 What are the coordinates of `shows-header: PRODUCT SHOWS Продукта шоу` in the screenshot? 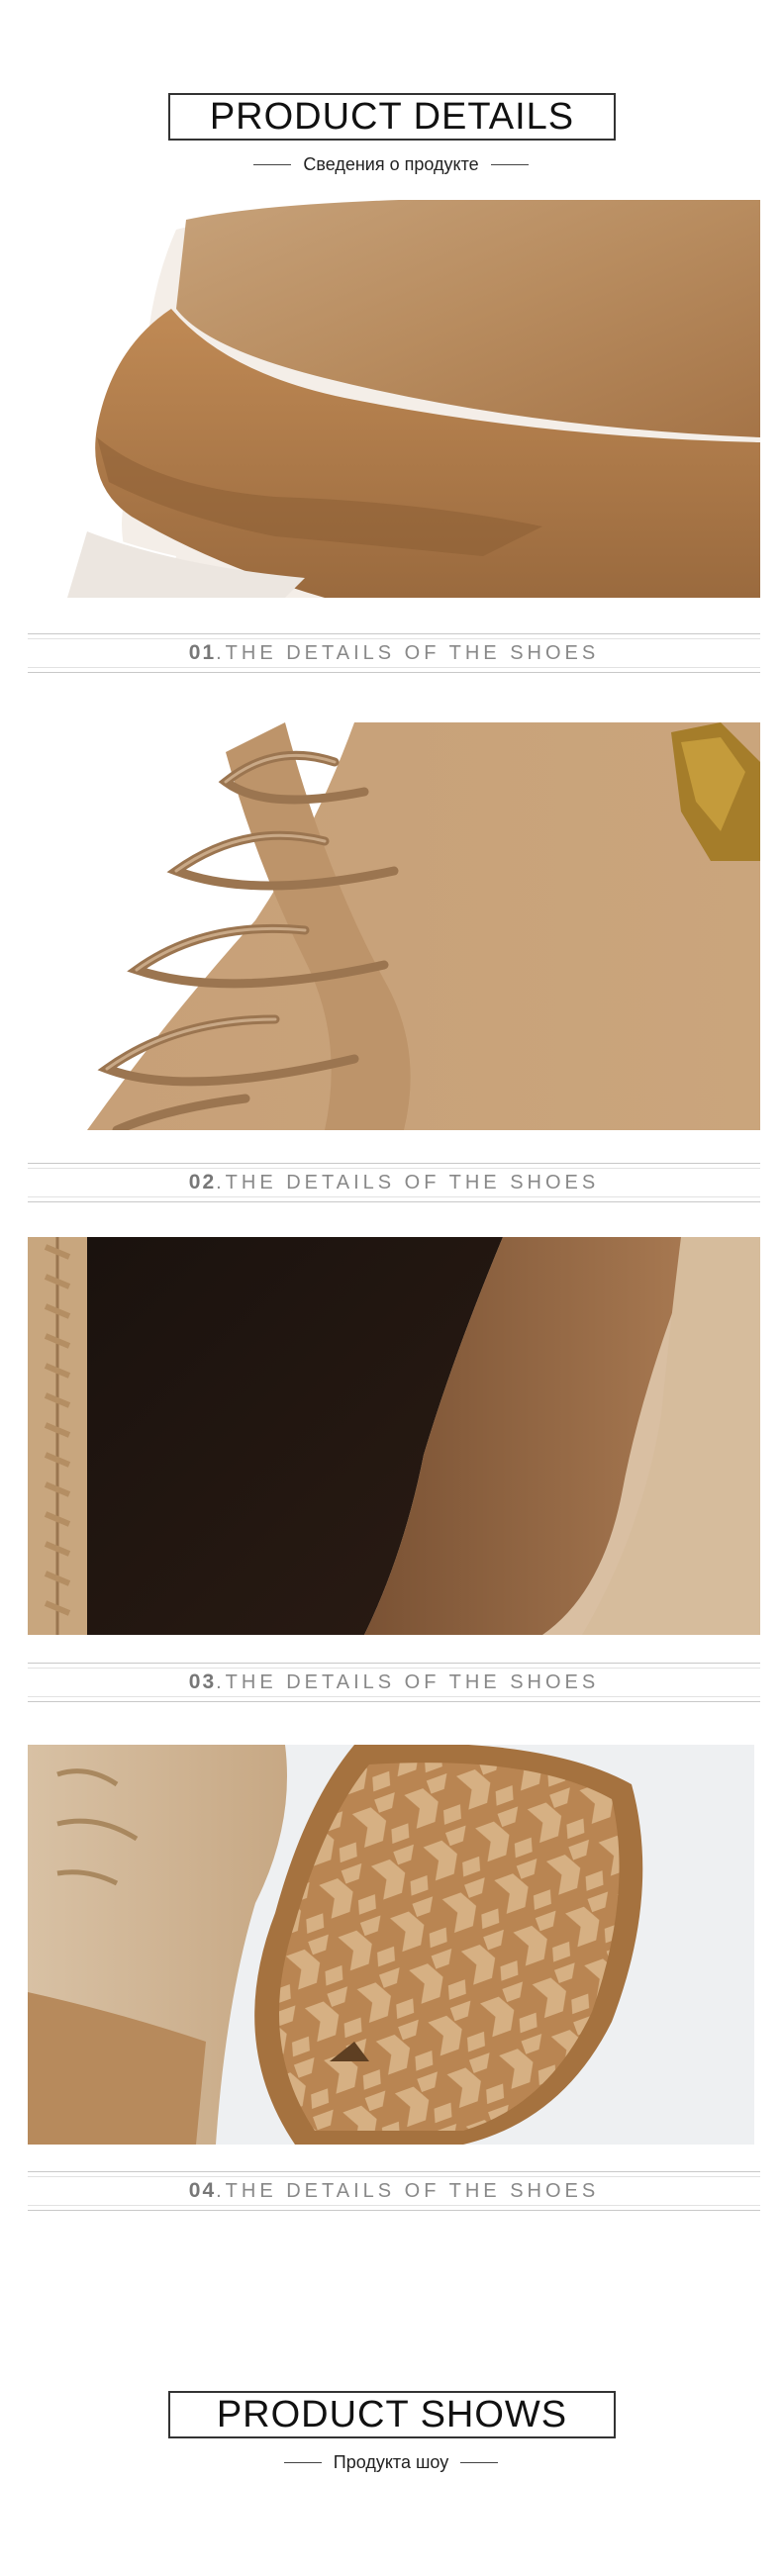 It's located at (391, 2434).